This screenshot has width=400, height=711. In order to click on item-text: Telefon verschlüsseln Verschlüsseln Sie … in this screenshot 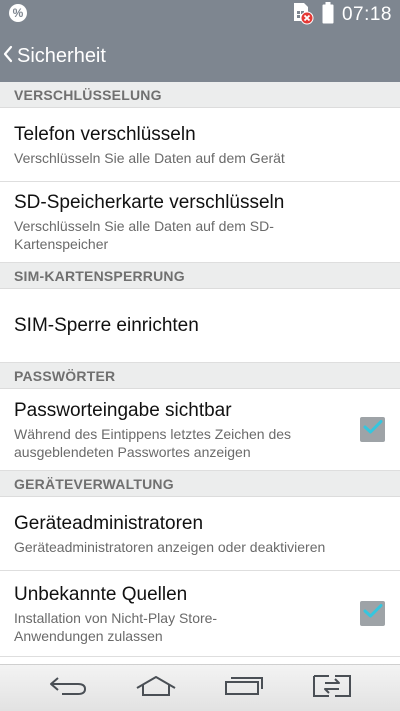, I will do `click(149, 145)`.